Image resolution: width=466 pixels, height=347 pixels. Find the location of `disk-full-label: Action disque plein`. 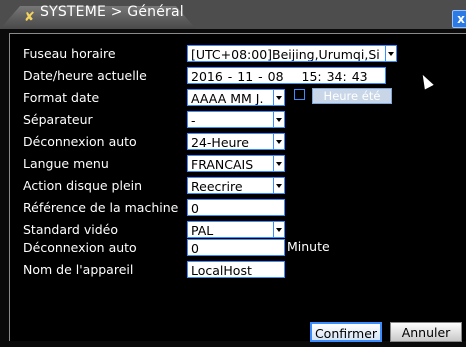

disk-full-label: Action disque plein is located at coordinates (83, 185).